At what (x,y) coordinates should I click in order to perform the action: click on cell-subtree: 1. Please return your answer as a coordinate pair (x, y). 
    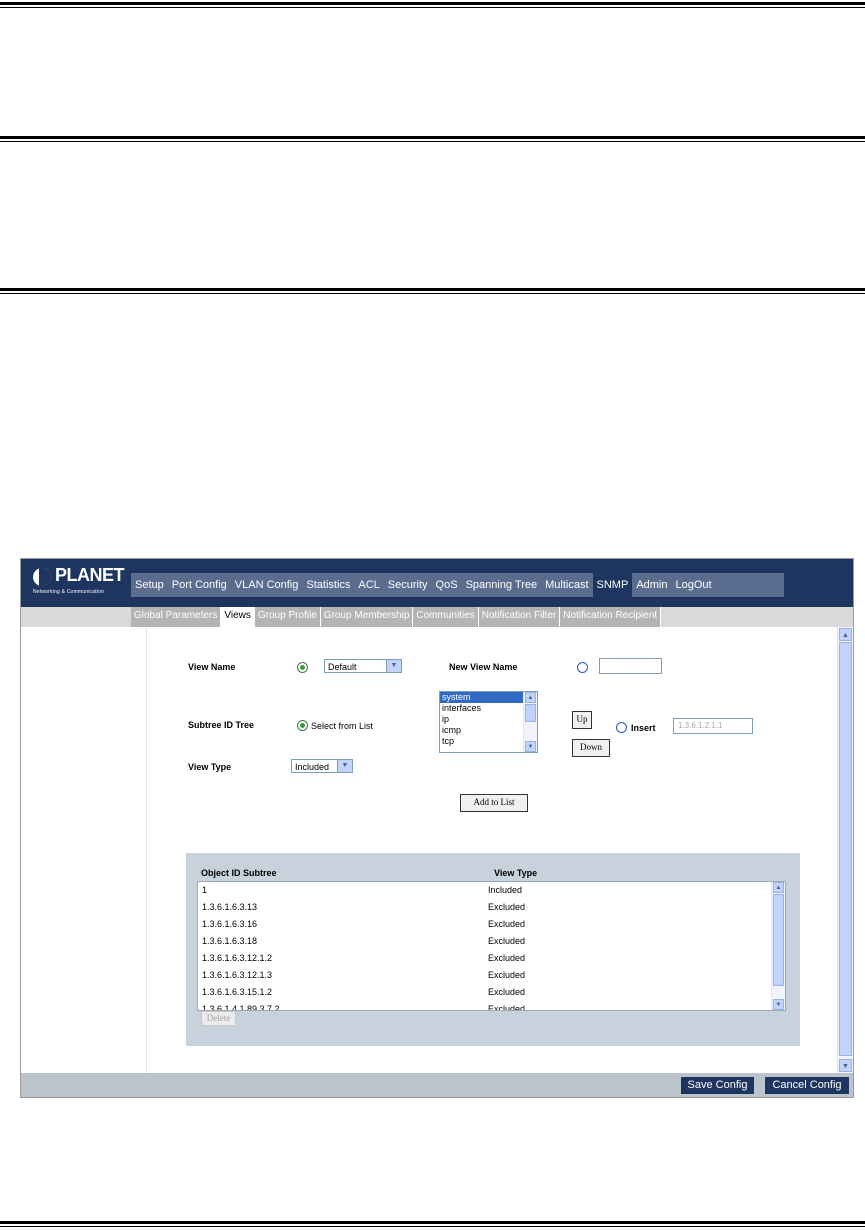
    Looking at the image, I should click on (205, 890).